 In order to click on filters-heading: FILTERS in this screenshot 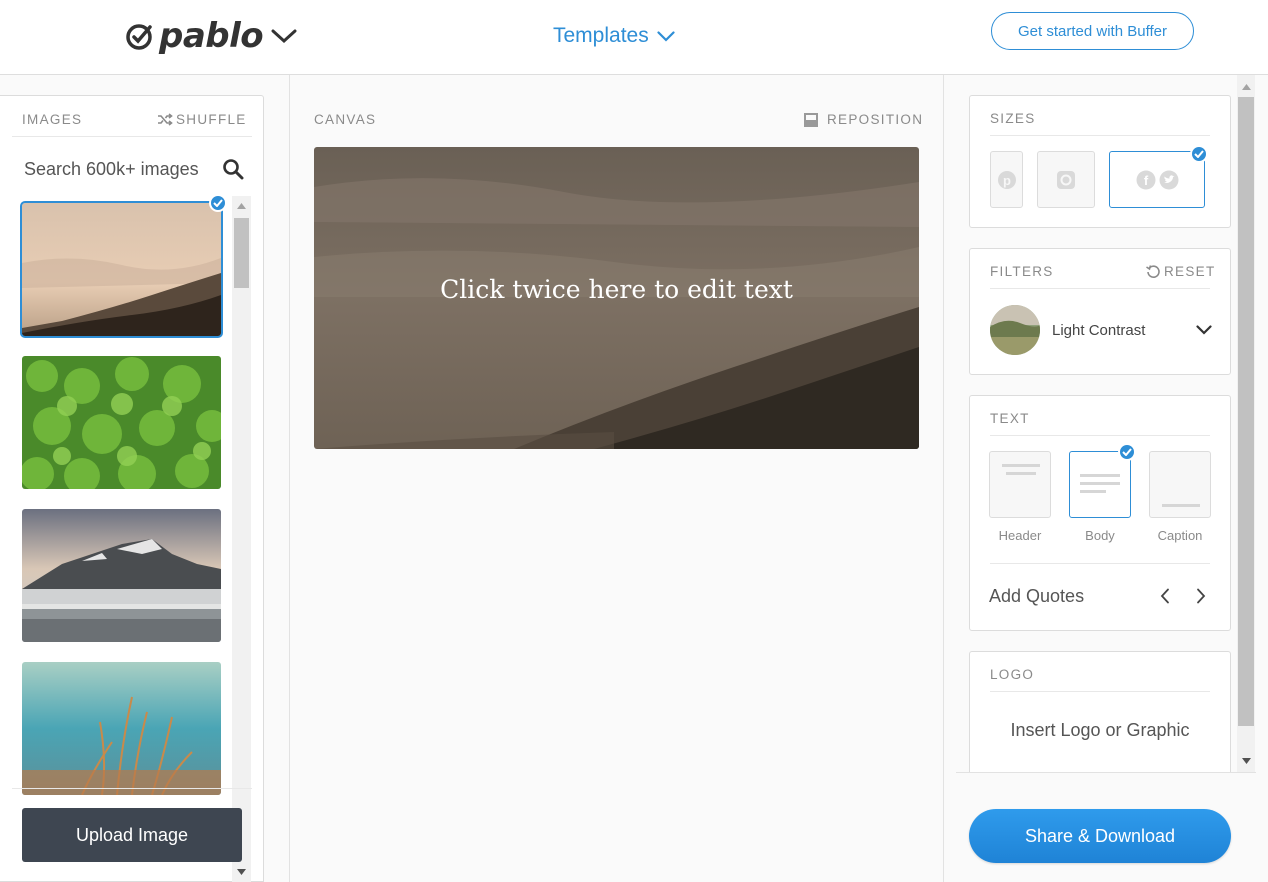, I will do `click(1022, 271)`.